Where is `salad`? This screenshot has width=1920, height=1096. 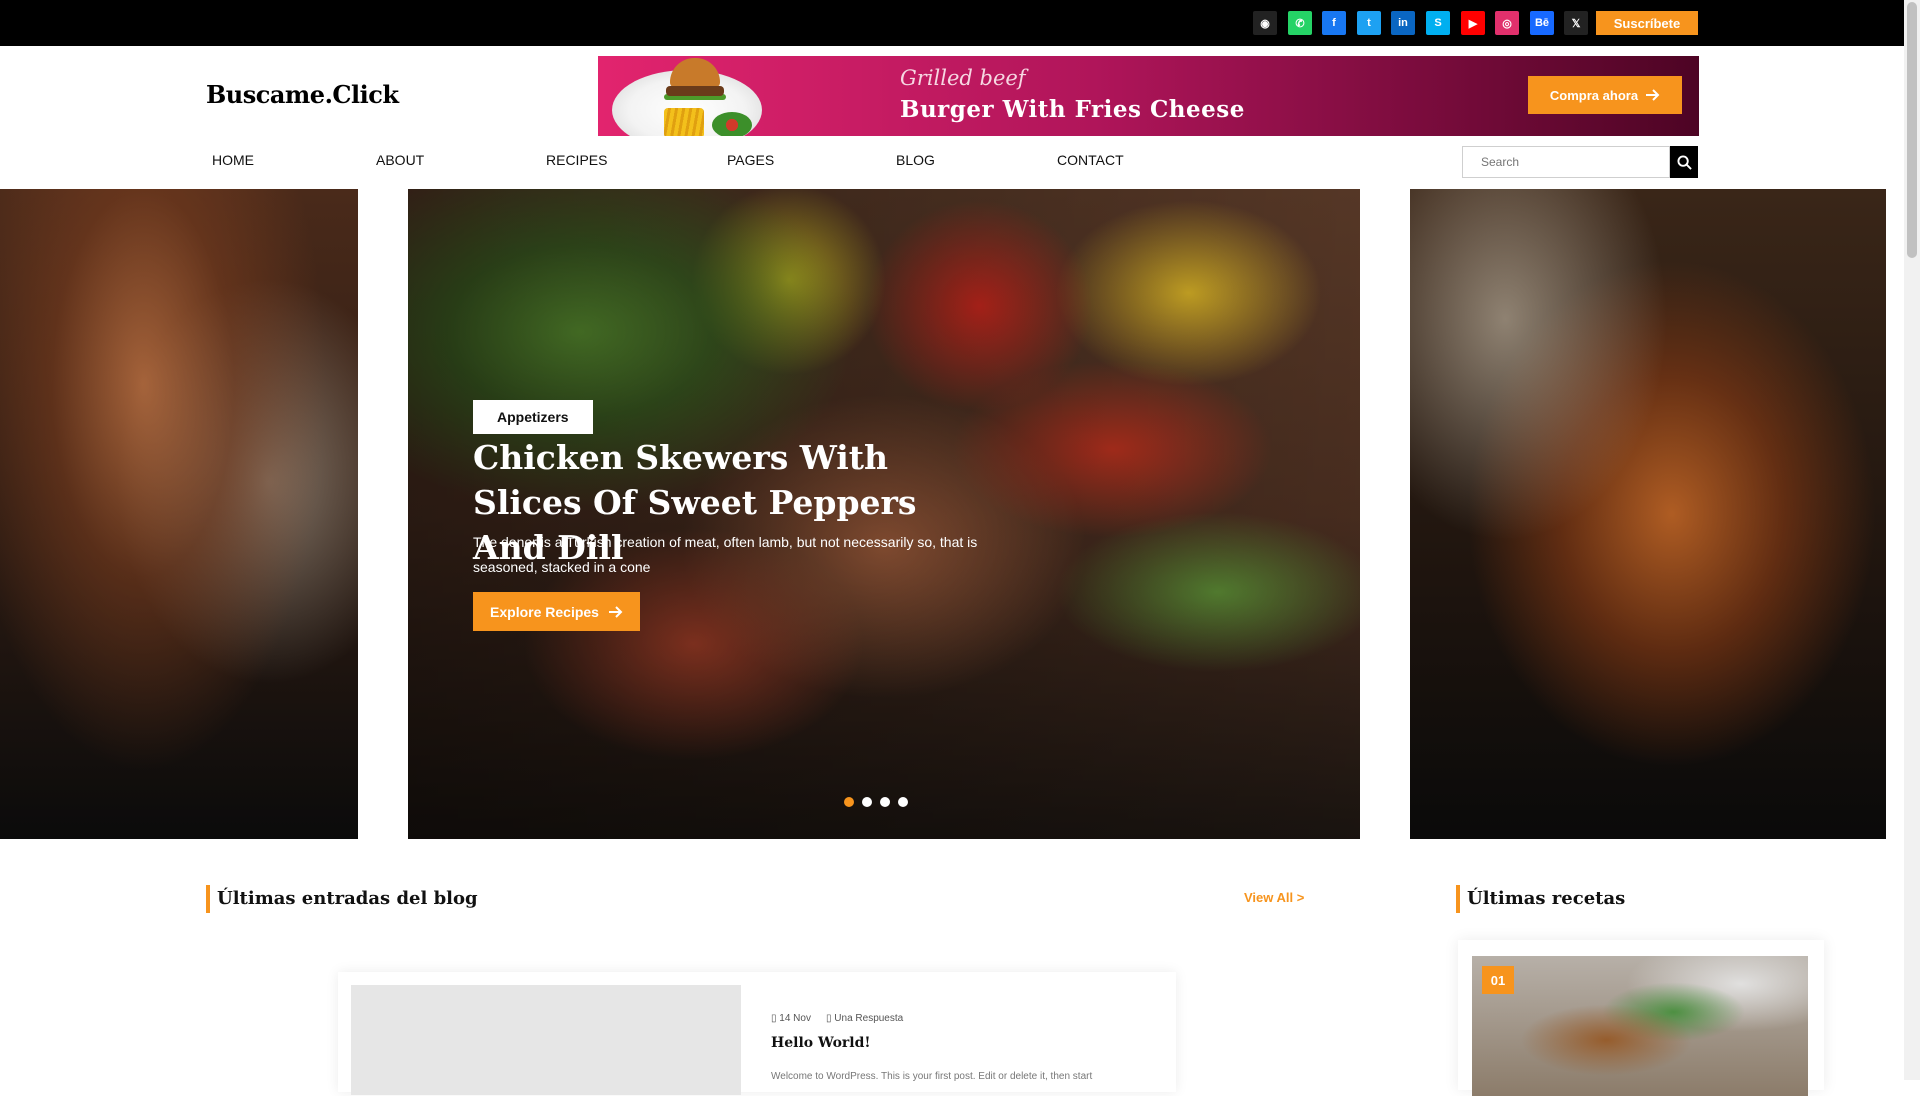 salad is located at coordinates (732, 124).